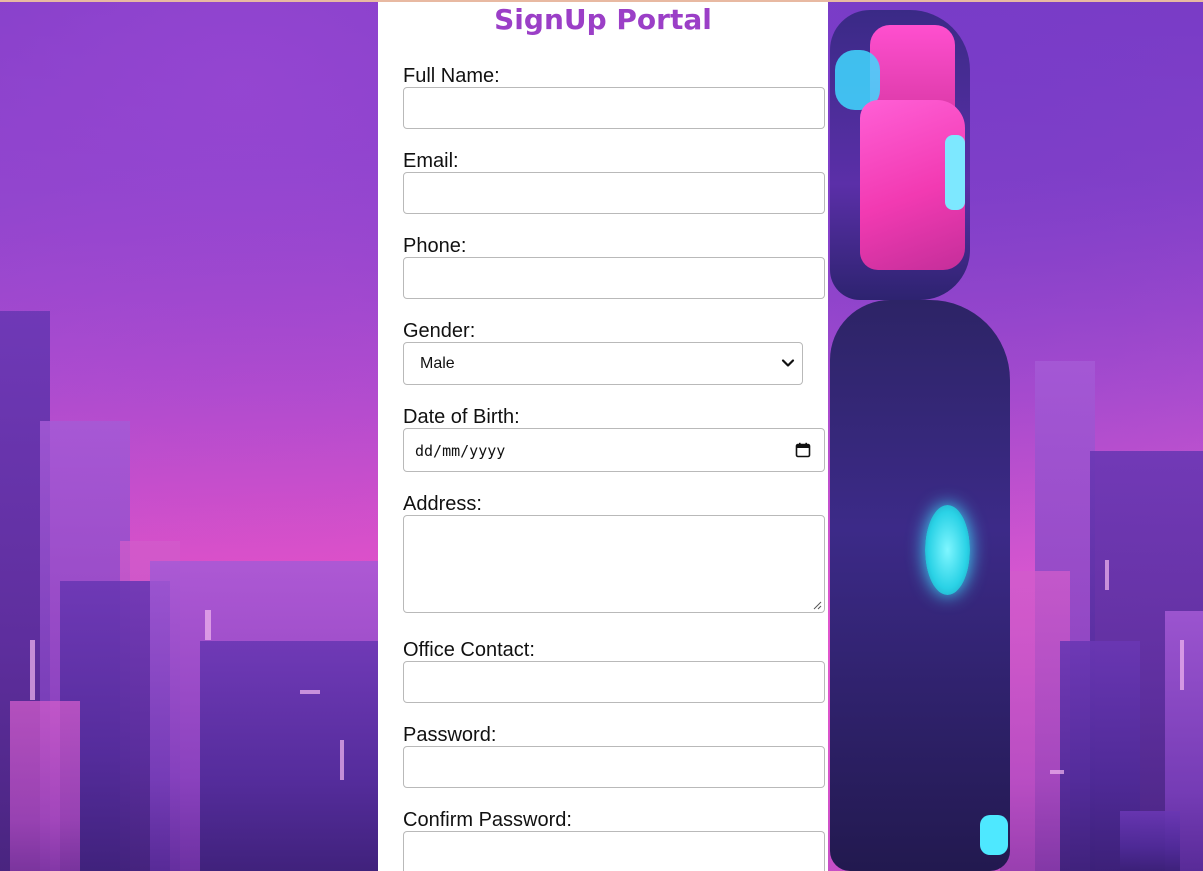 The width and height of the screenshot is (1203, 871). I want to click on top-border-line, so click(601, 1).